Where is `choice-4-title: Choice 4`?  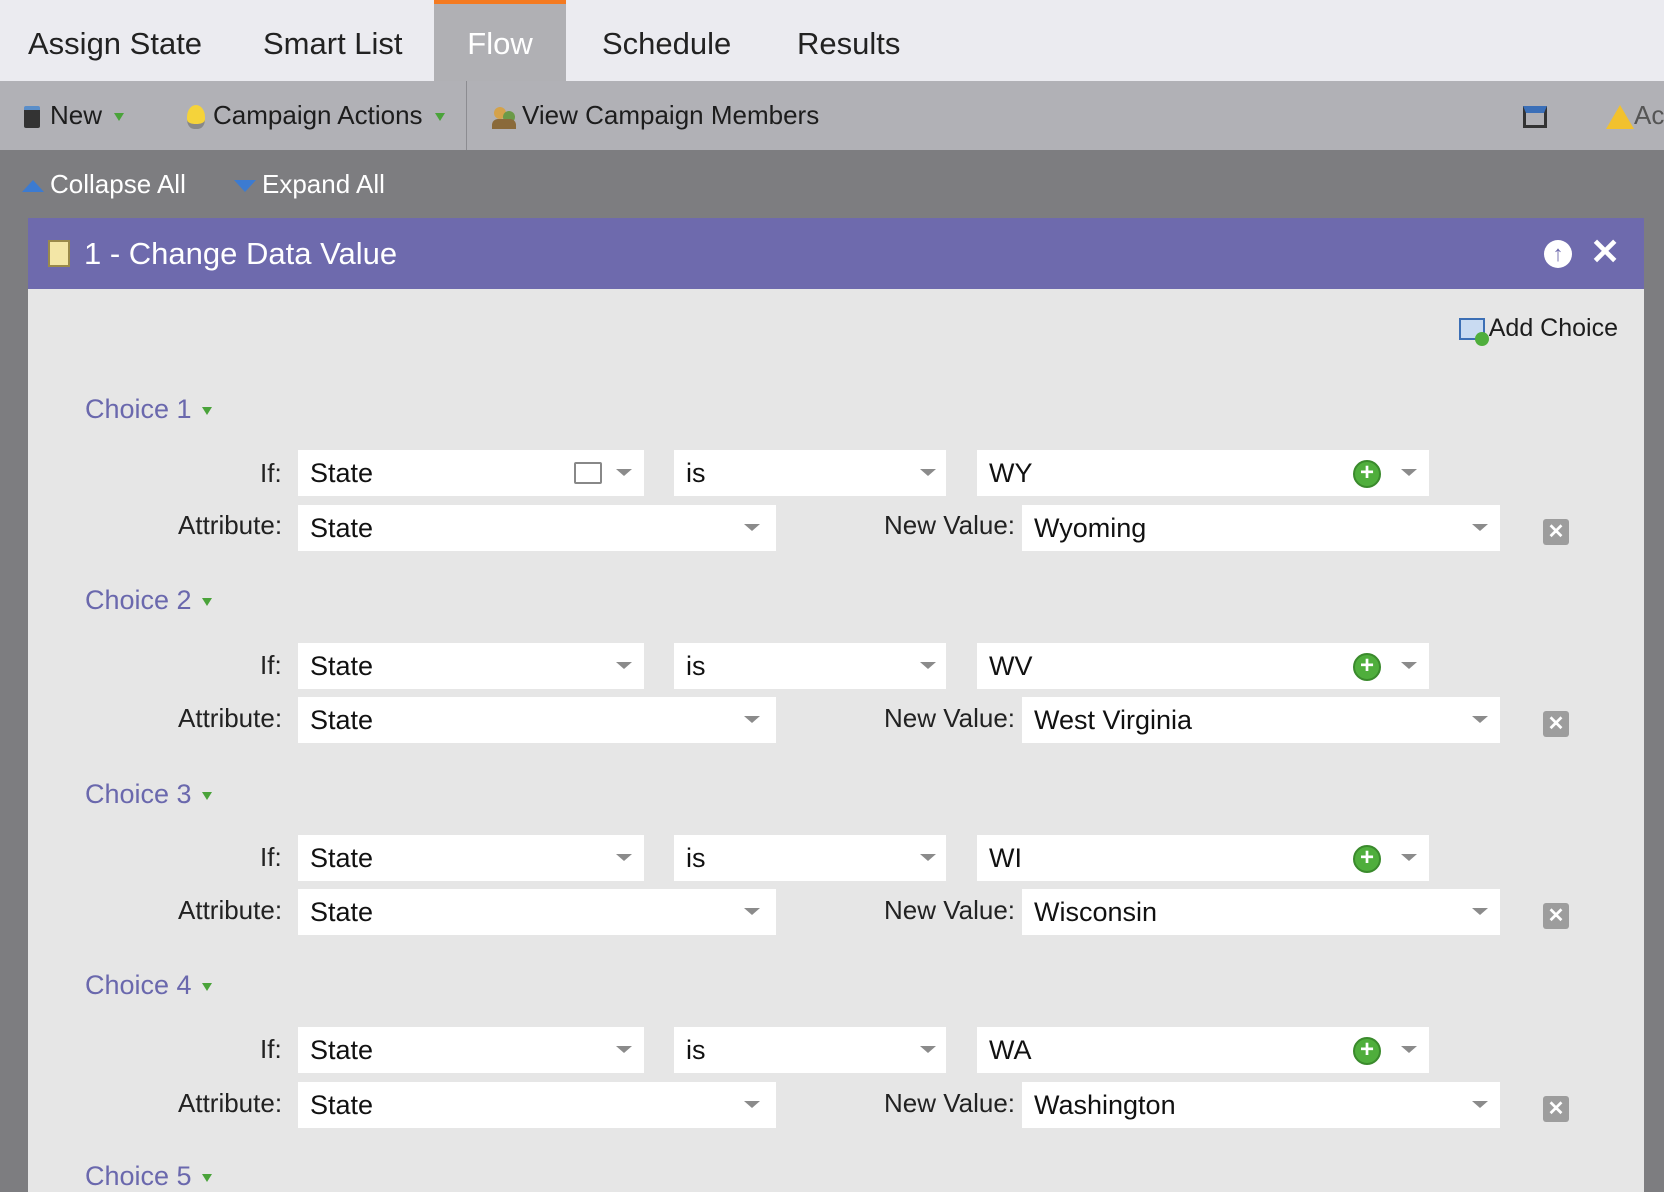 choice-4-title: Choice 4 is located at coordinates (148, 985).